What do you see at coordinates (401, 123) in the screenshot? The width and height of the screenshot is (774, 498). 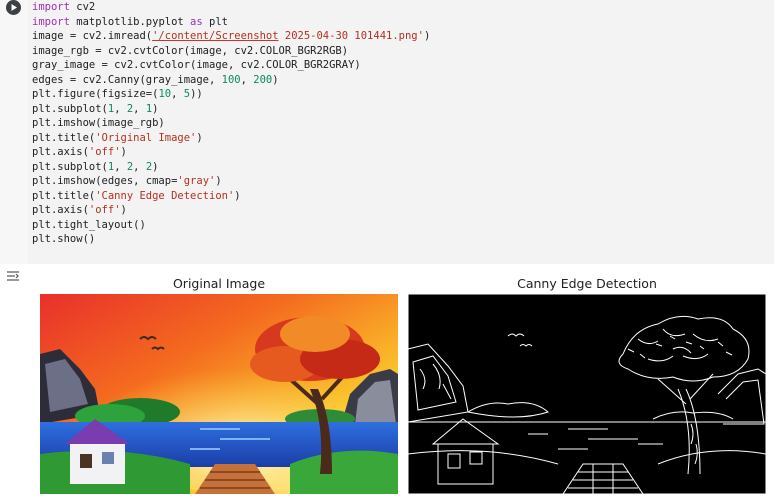 I see `code-line: plt.imshow(image_rgb)` at bounding box center [401, 123].